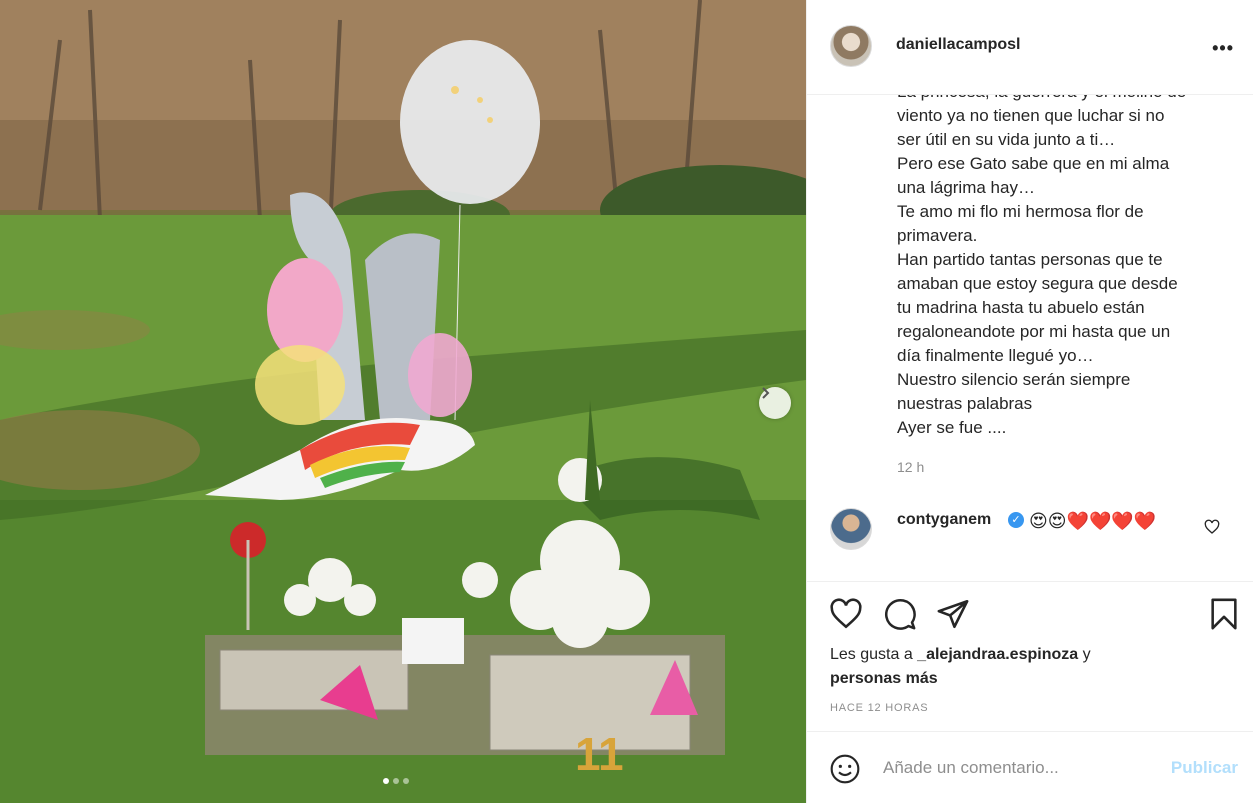 The height and width of the screenshot is (803, 1253). What do you see at coordinates (879, 708) in the screenshot?
I see `post-time-ago: HACE 12 HORAS` at bounding box center [879, 708].